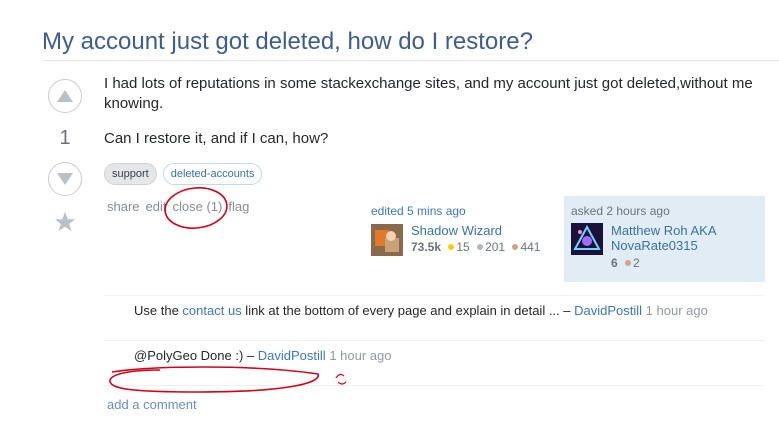 This screenshot has height=429, width=779. What do you see at coordinates (451, 247) in the screenshot?
I see `gold-badge-icon` at bounding box center [451, 247].